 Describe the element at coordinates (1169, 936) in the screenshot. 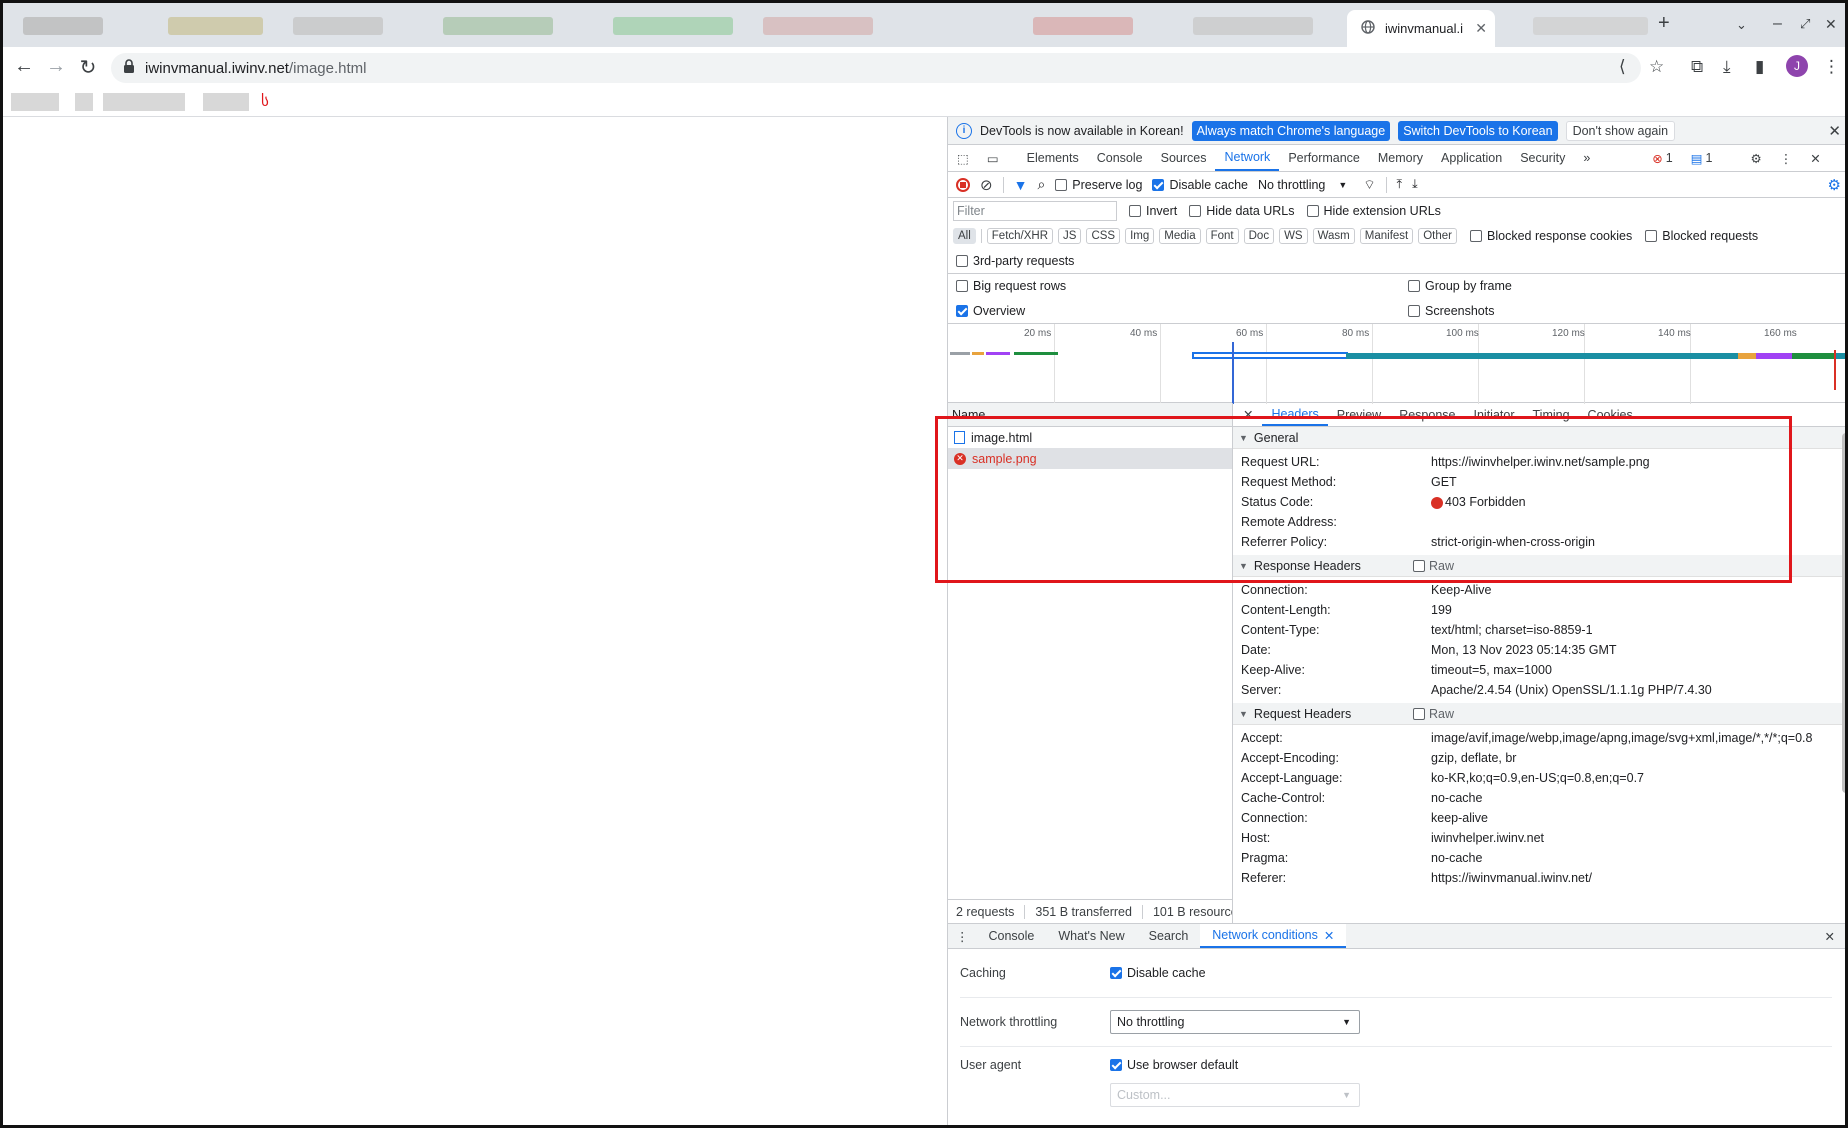

I see `drawer-tab-search: Search` at that location.